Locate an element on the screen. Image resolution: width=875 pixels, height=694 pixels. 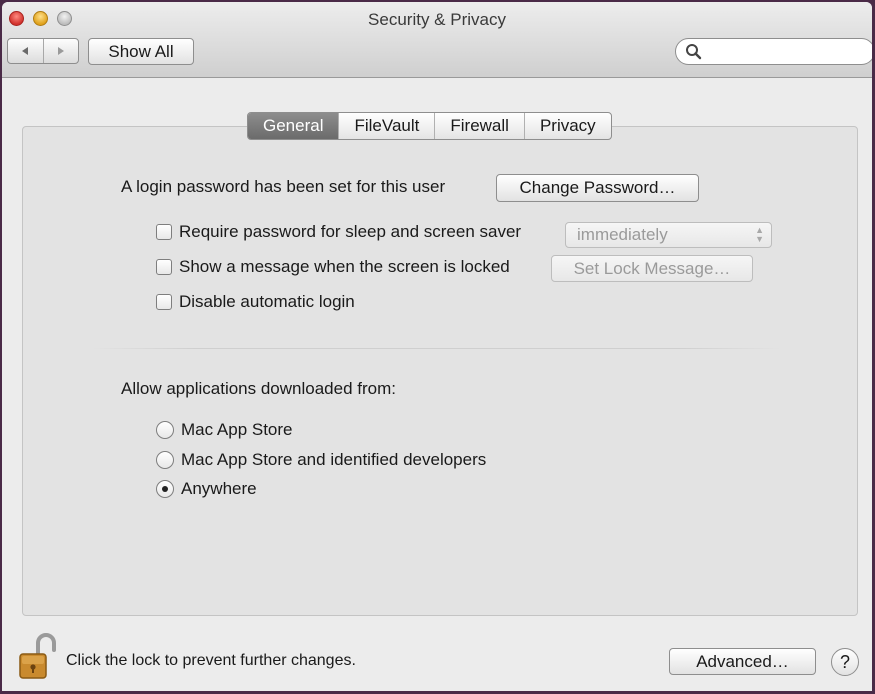
radio-mac-app-store-identified is located at coordinates (165, 460).